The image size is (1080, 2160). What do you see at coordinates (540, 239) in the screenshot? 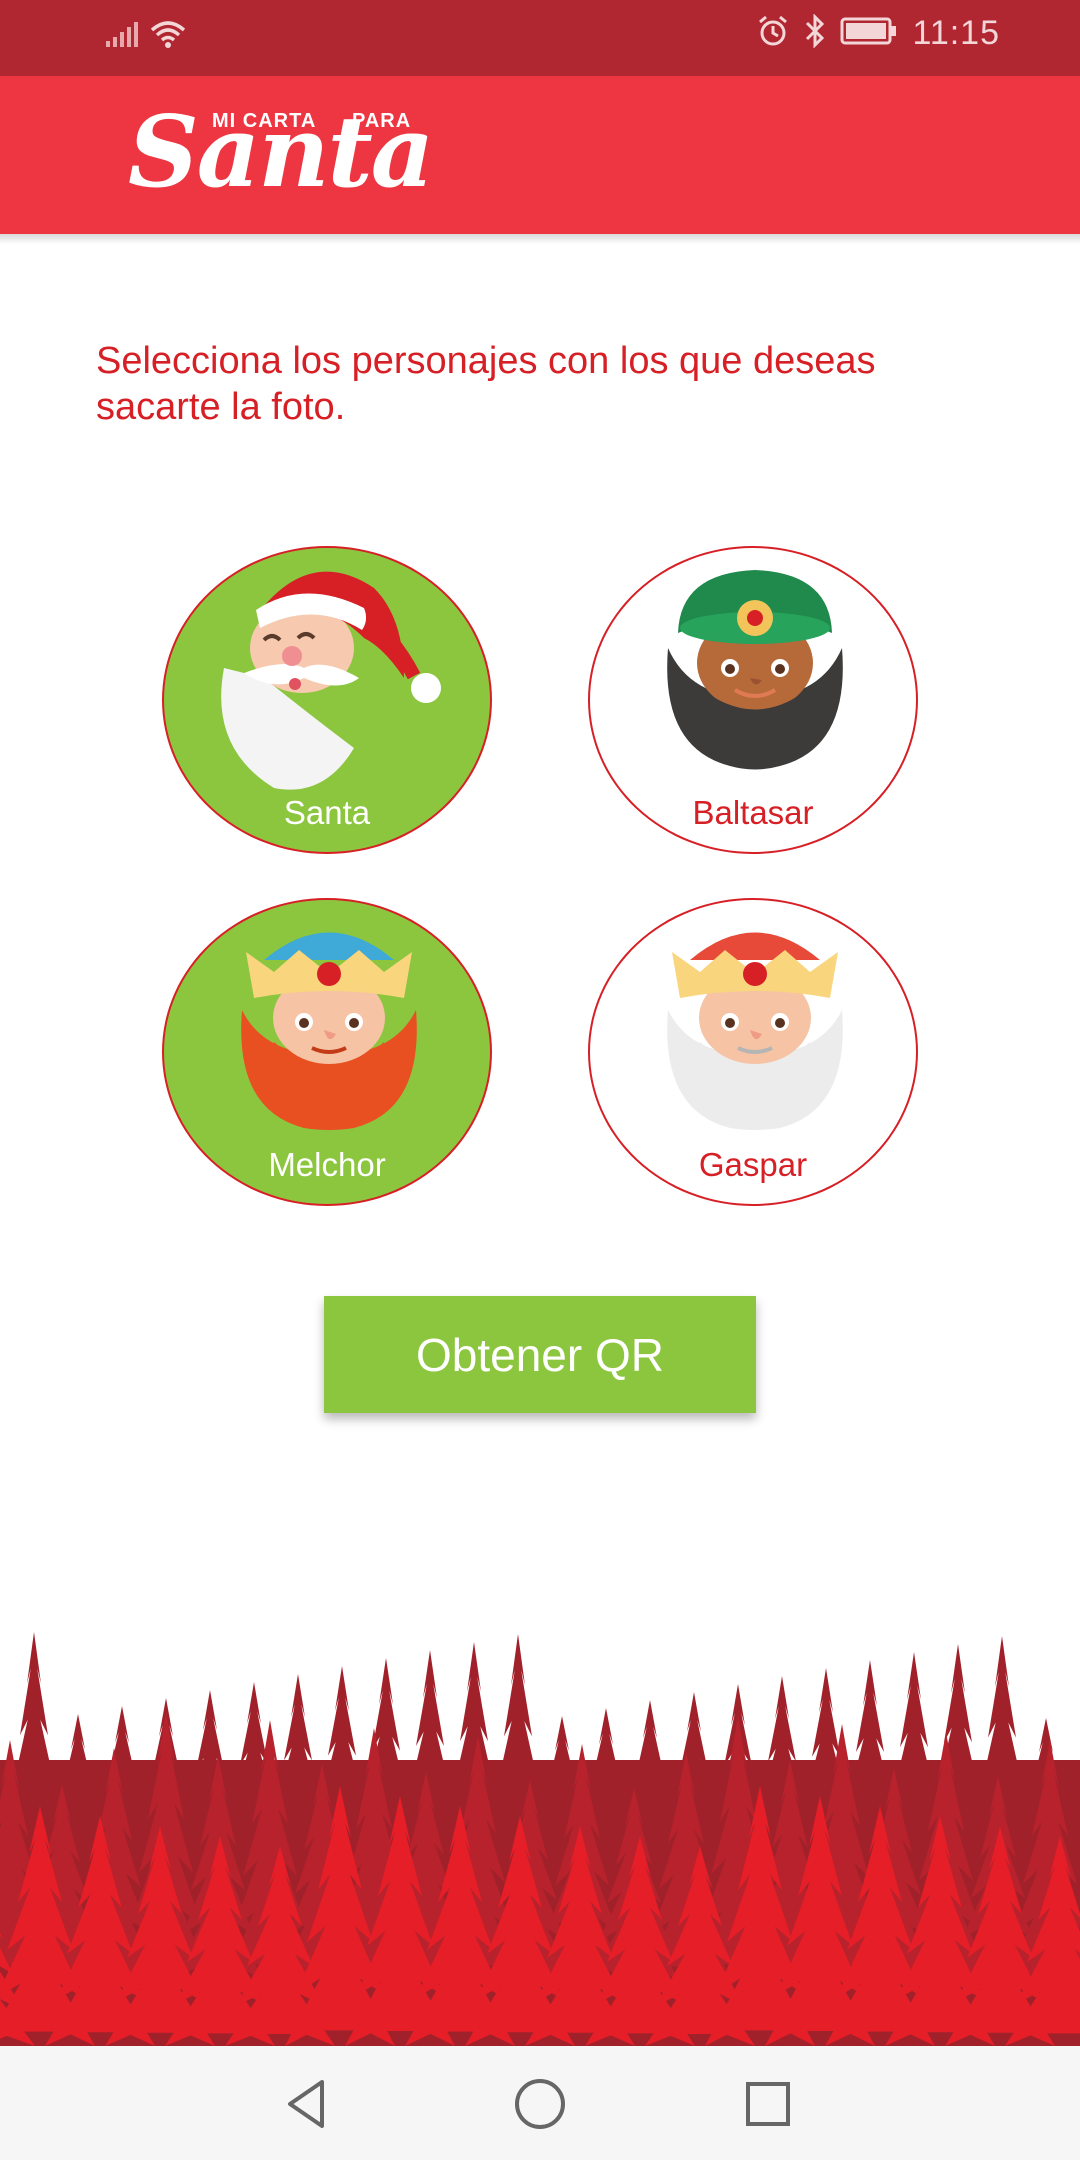
I see `app-bar-shadow` at bounding box center [540, 239].